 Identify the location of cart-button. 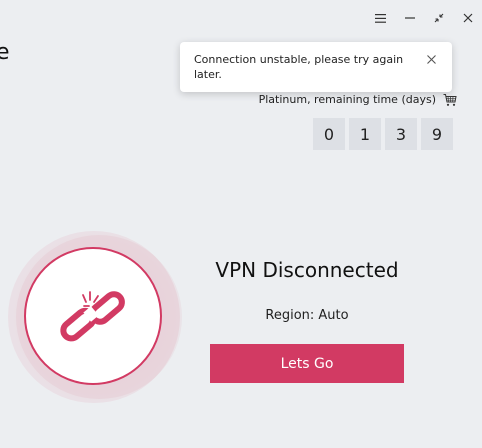
(450, 99).